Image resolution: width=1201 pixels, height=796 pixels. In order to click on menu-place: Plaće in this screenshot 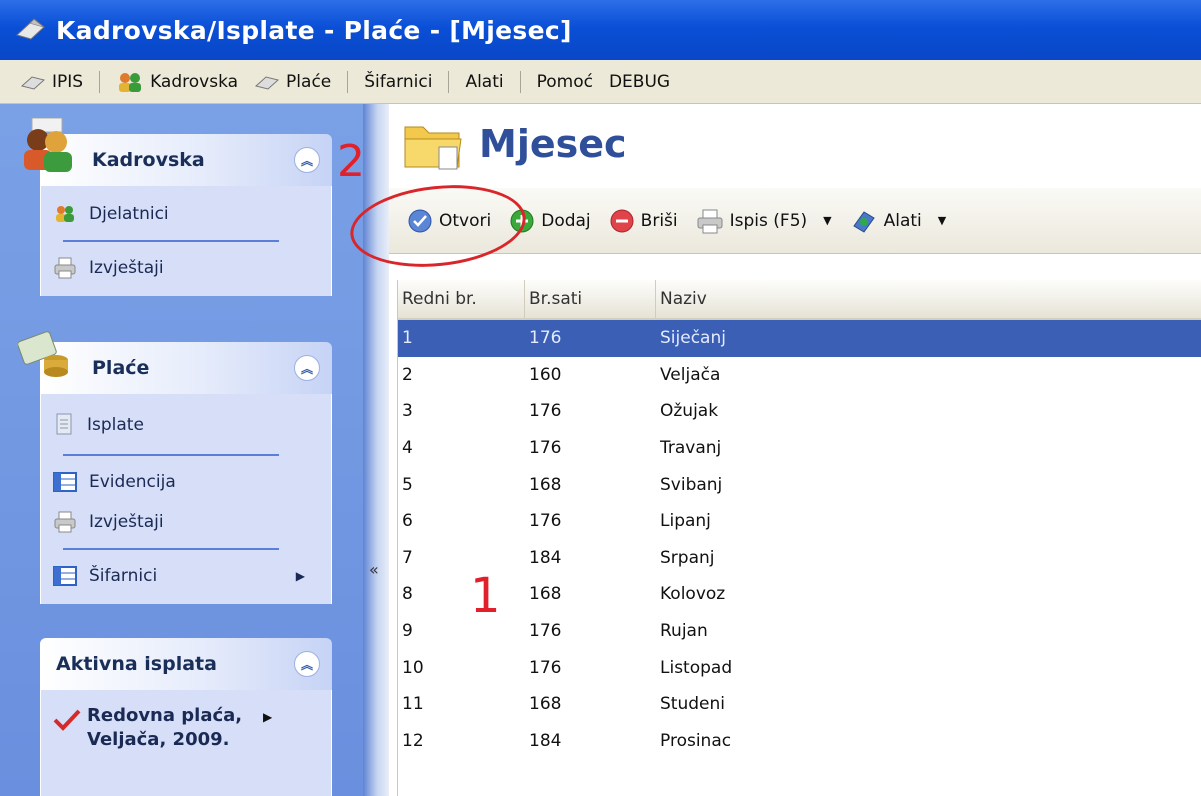, I will do `click(292, 82)`.